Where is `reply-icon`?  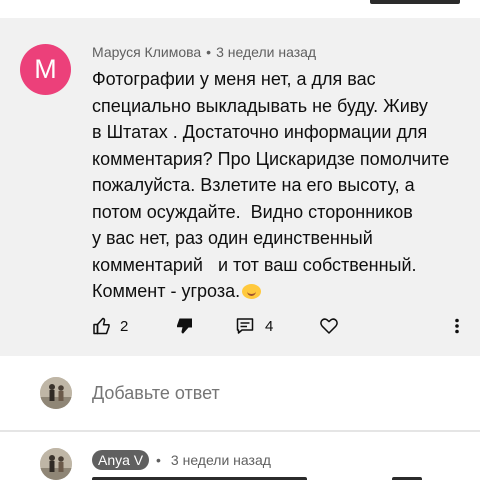
reply-icon is located at coordinates (245, 326).